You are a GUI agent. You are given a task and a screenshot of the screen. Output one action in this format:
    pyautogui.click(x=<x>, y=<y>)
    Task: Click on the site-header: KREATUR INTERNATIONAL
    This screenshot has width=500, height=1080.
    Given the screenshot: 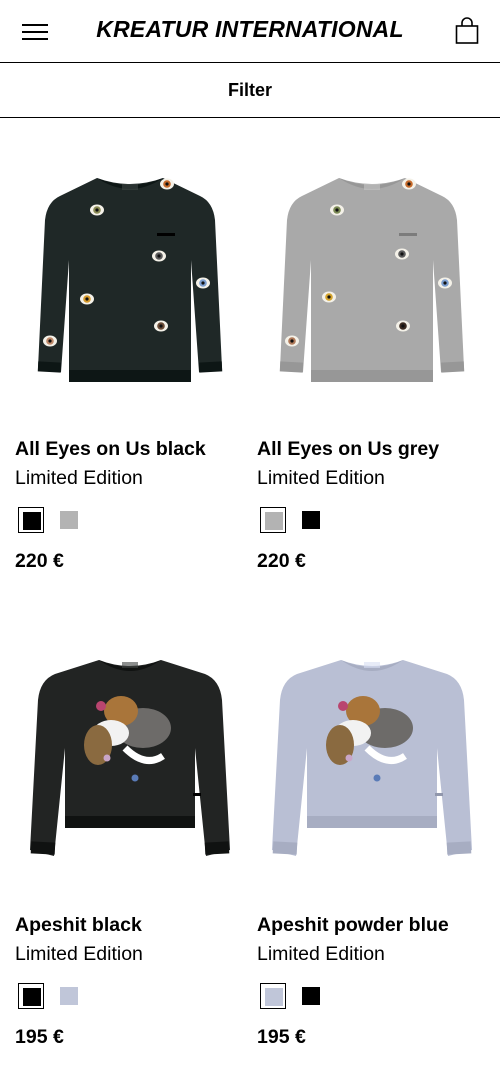 What is the action you would take?
    pyautogui.click(x=250, y=31)
    